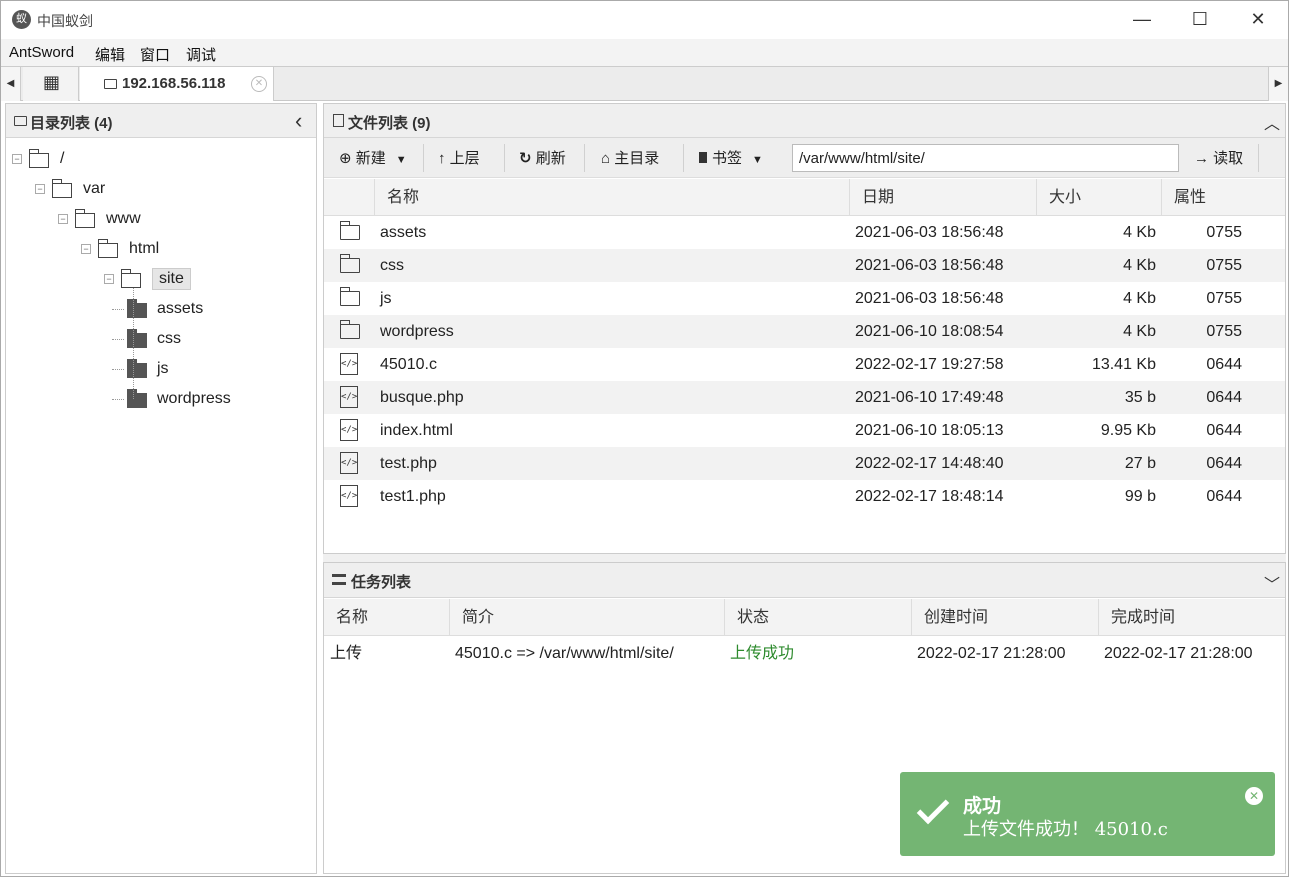 Image resolution: width=1289 pixels, height=877 pixels. Describe the element at coordinates (408, 463) in the screenshot. I see `file-name: test.php` at that location.